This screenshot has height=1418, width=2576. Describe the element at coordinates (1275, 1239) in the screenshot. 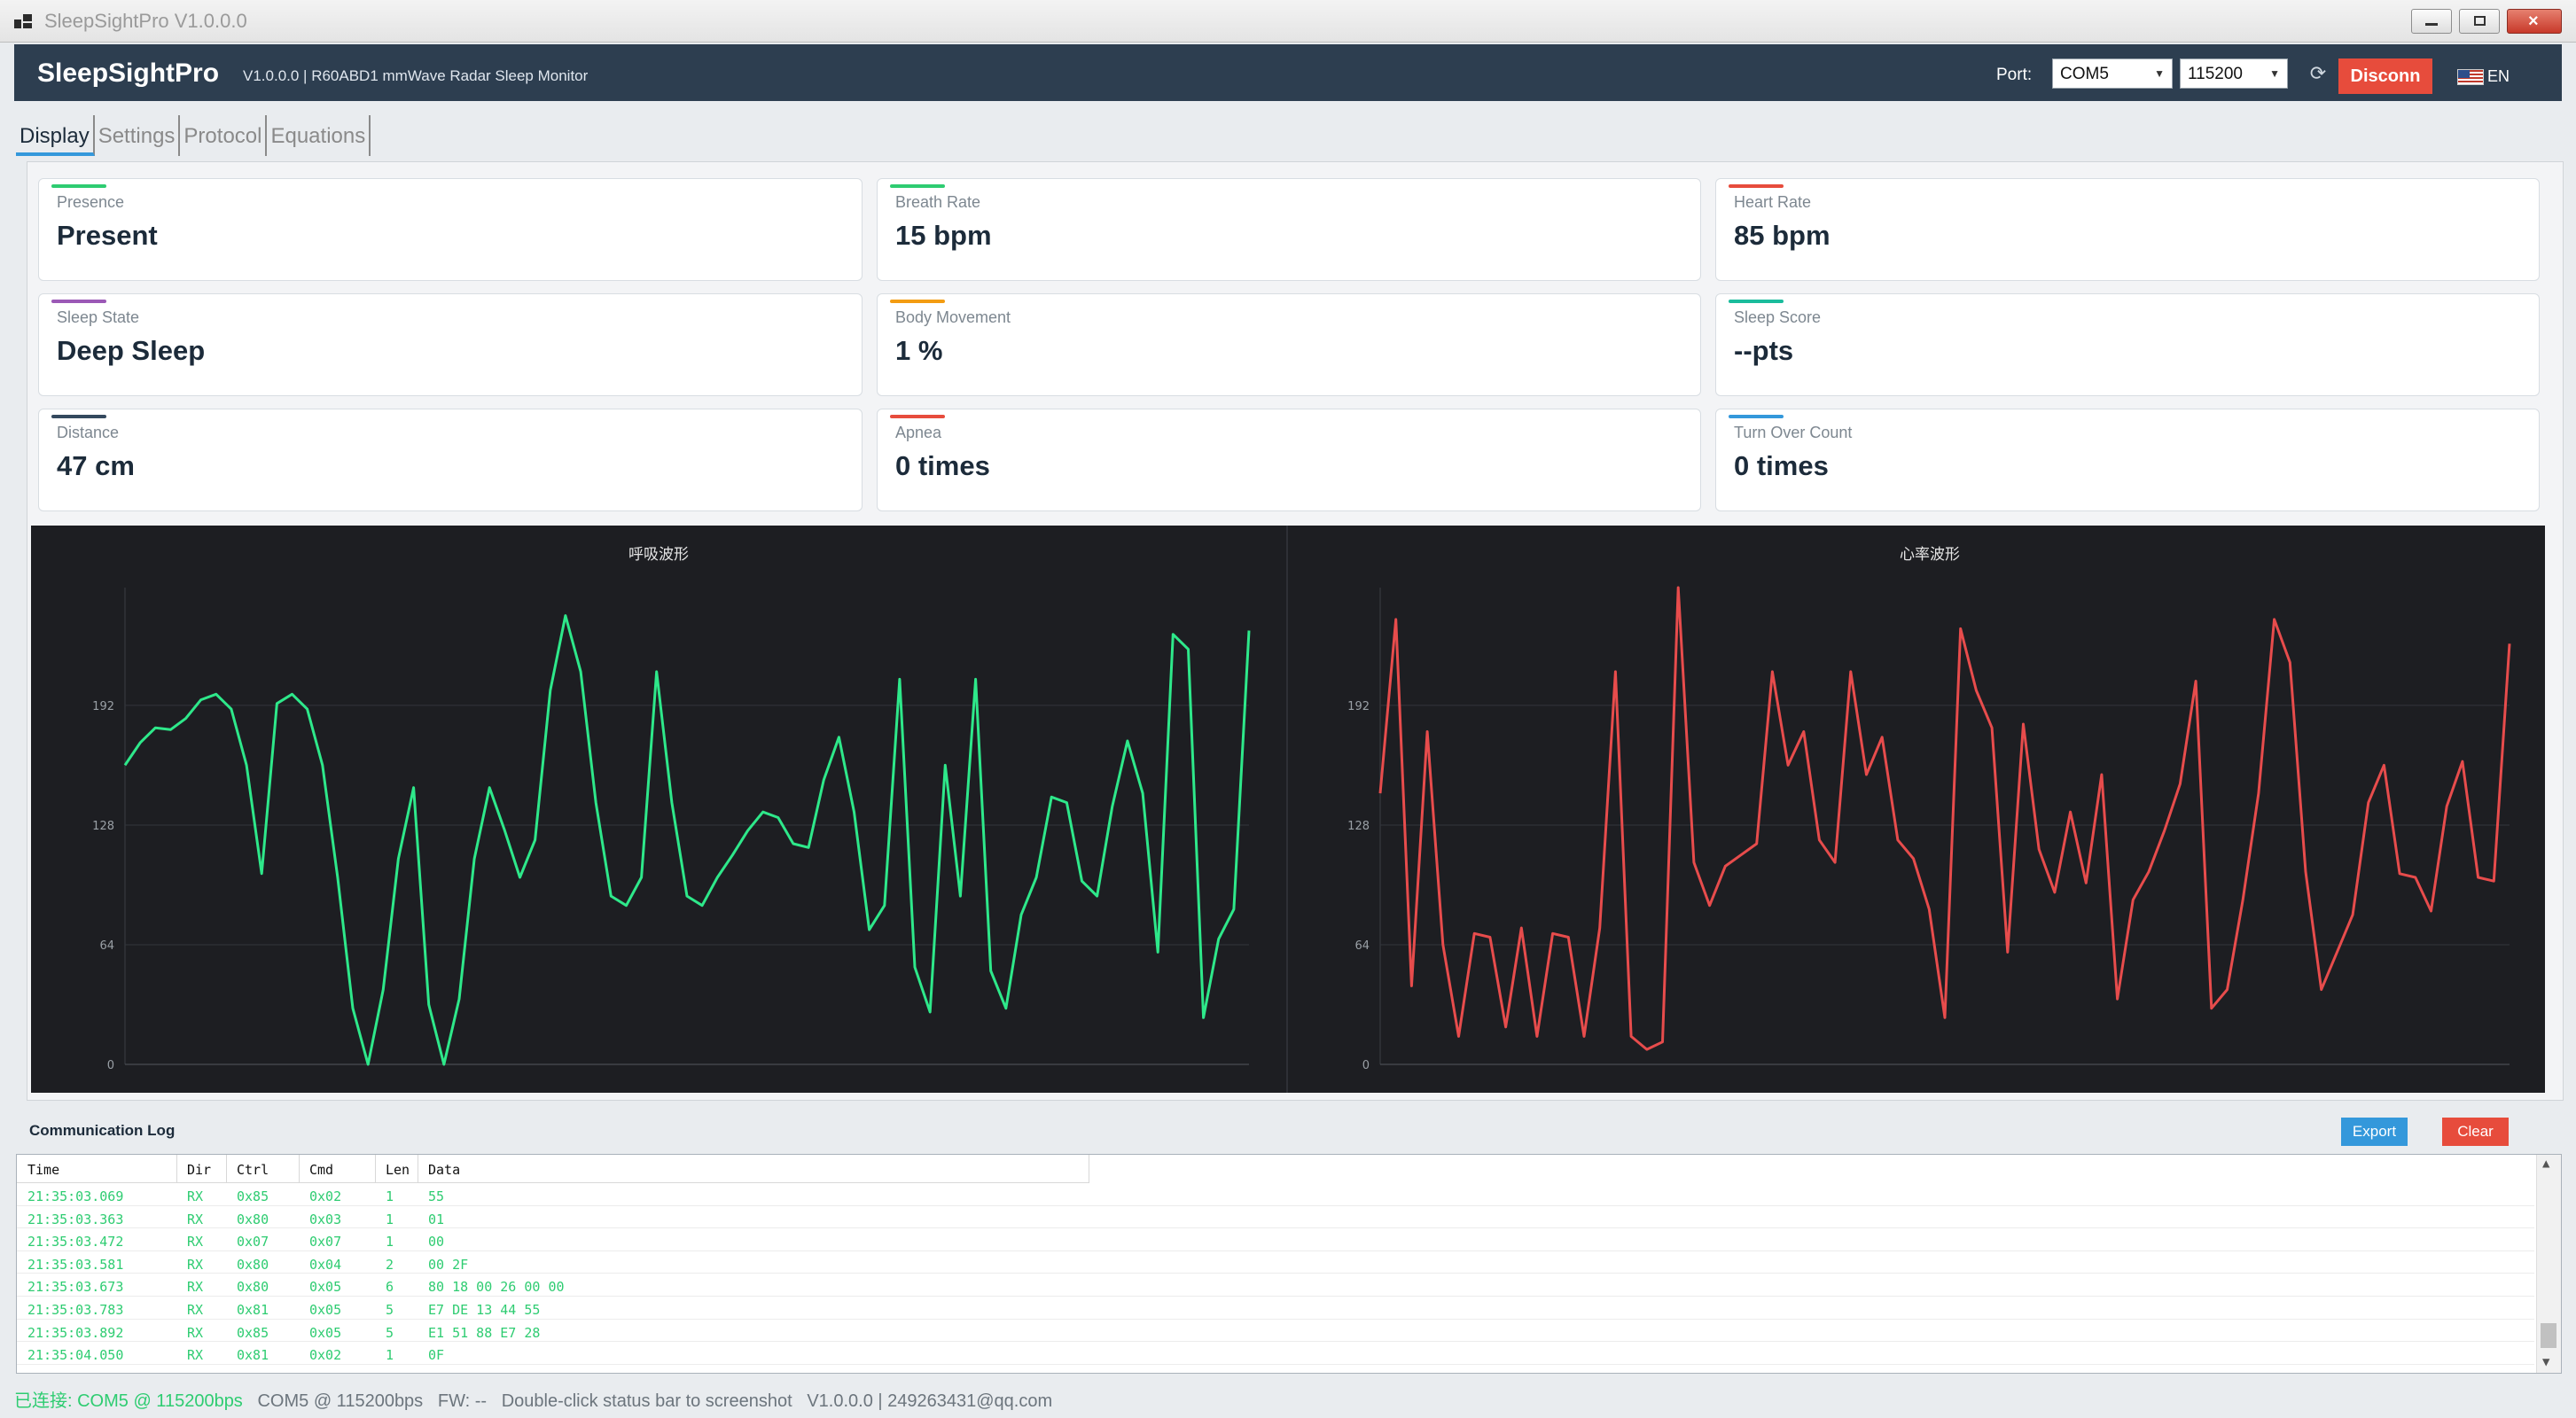

I see `log-row: 21:35:03.472 RX 0x07 0x07 1 00` at that location.